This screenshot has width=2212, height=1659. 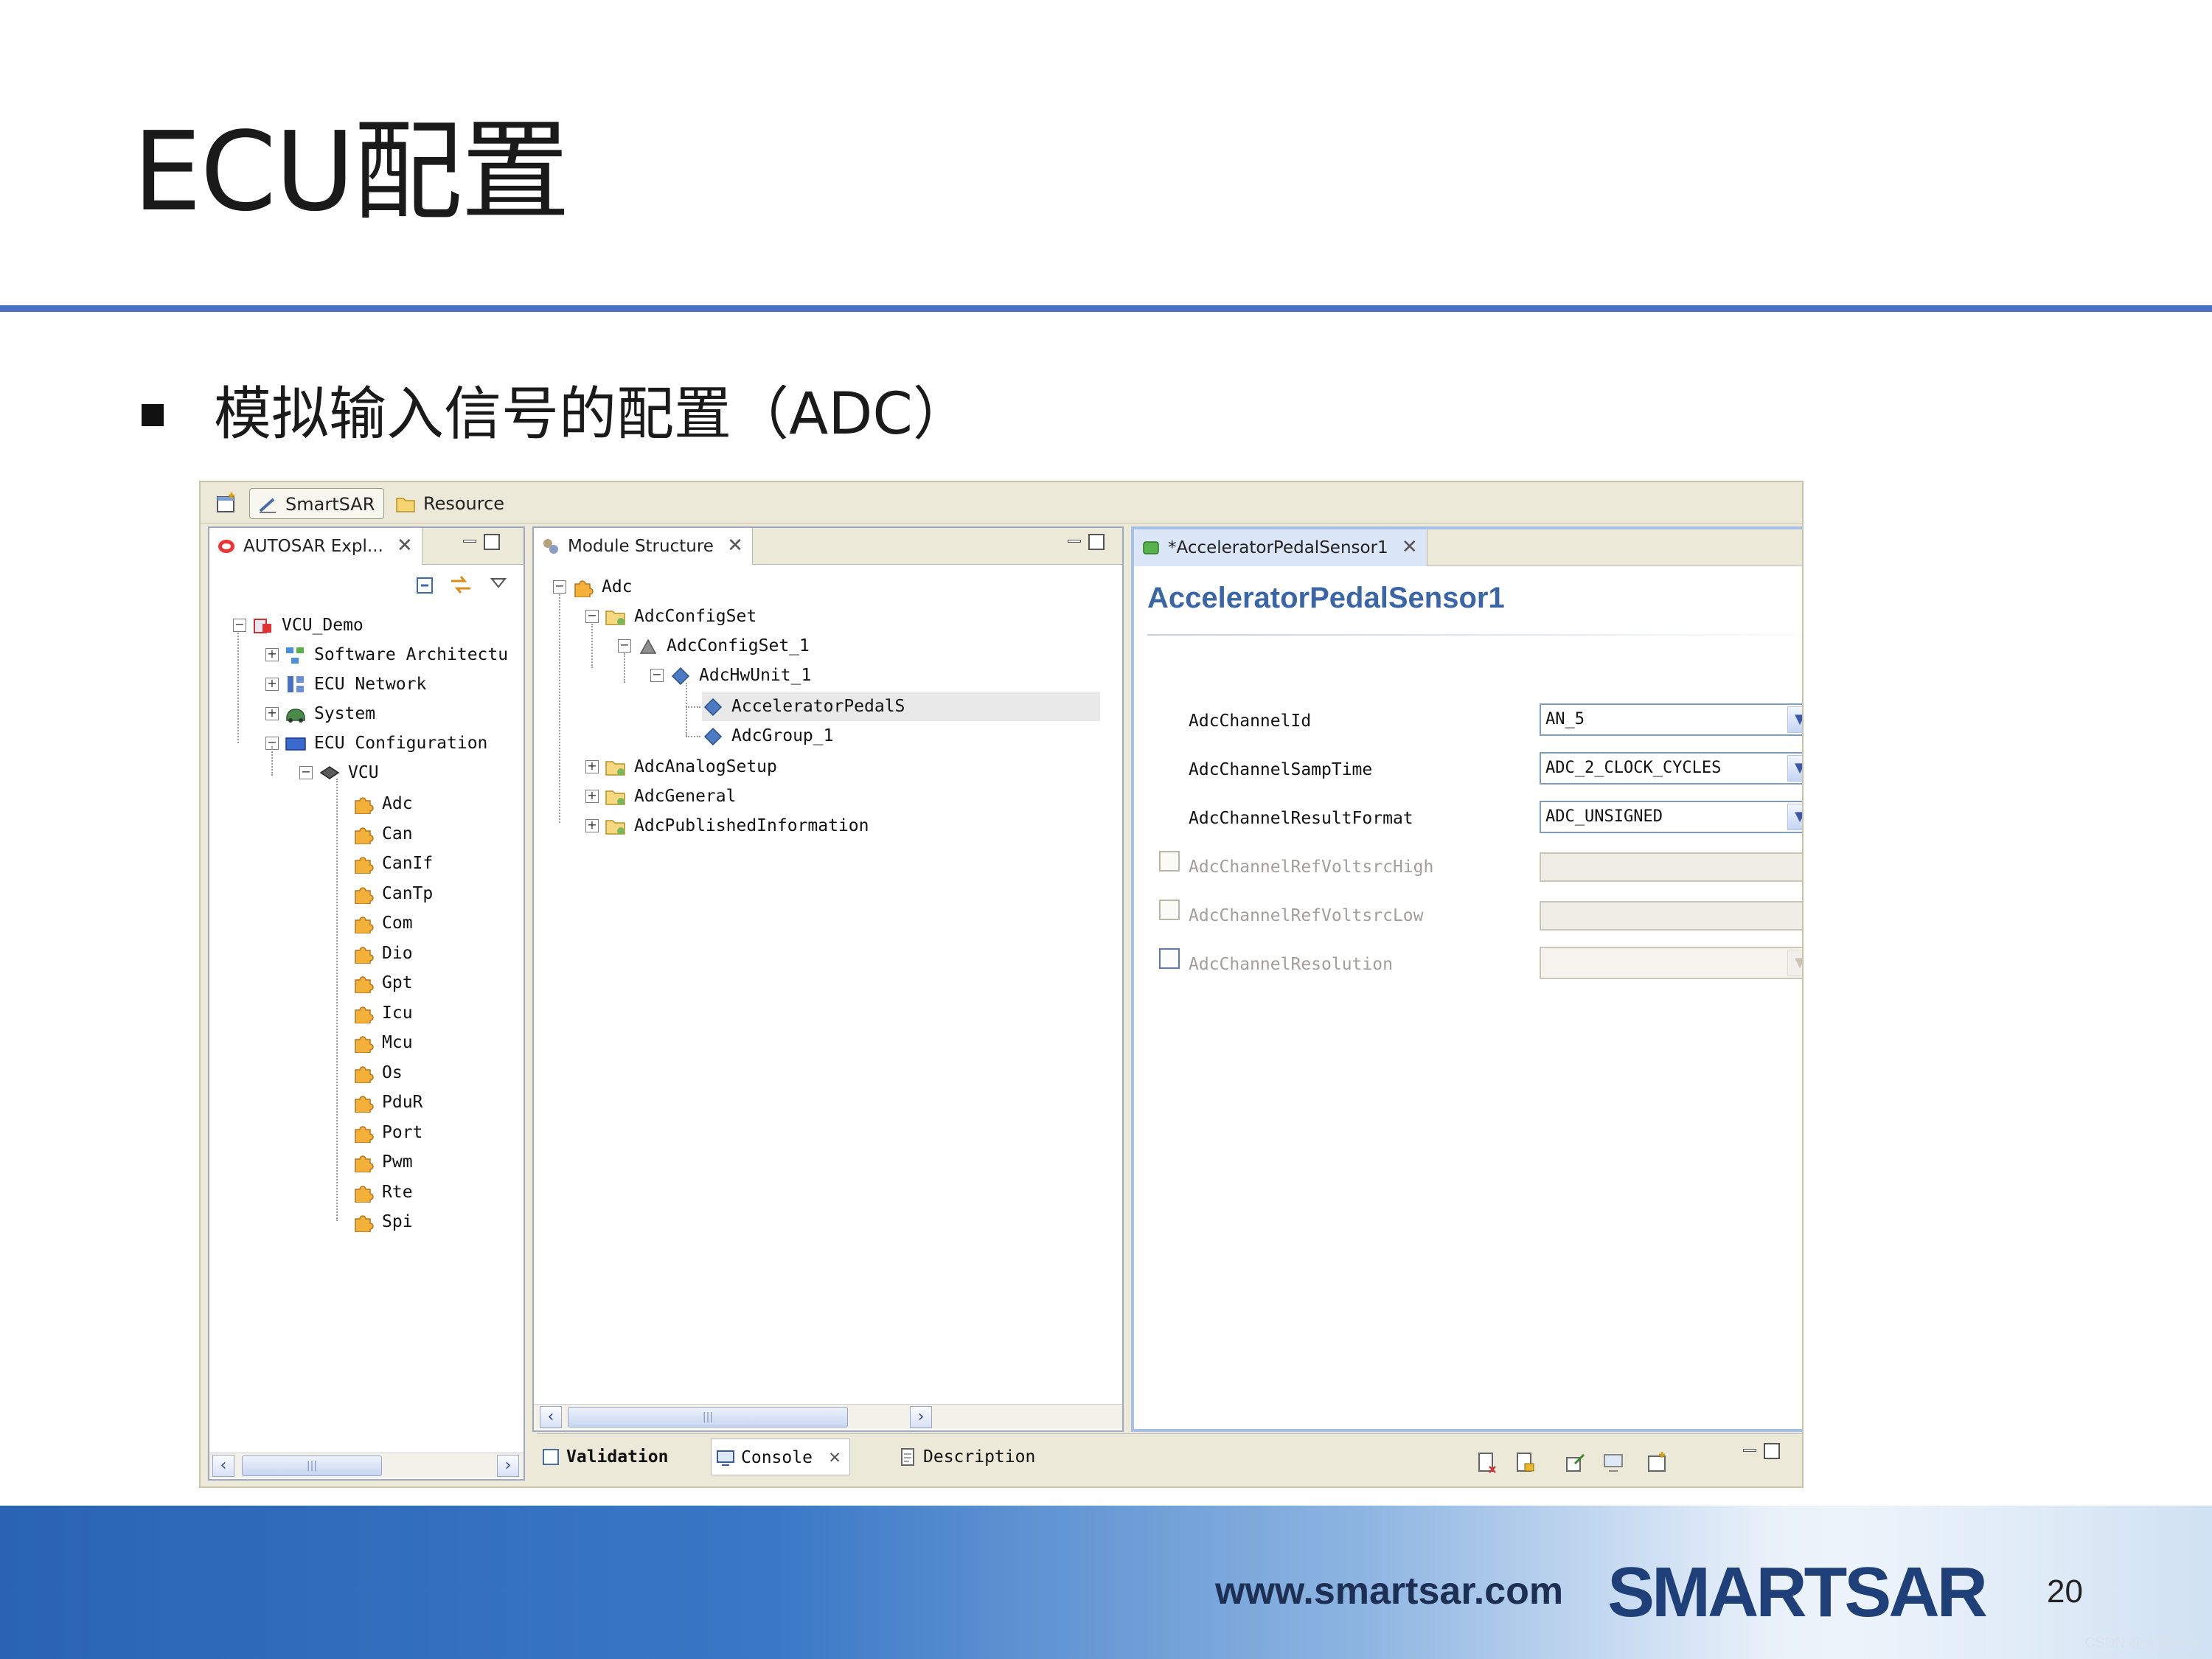 What do you see at coordinates (1306, 915) in the screenshot?
I see `param-label-ref-volt-low: AdcChannelRefVoltsrcLow` at bounding box center [1306, 915].